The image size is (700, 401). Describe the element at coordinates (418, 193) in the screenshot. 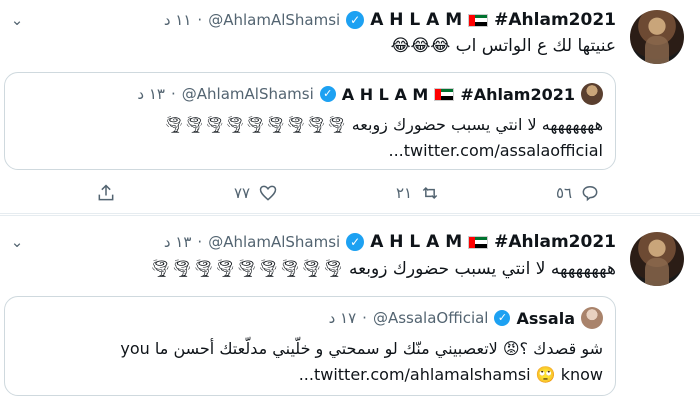

I see `retweet-button: ٢١` at that location.